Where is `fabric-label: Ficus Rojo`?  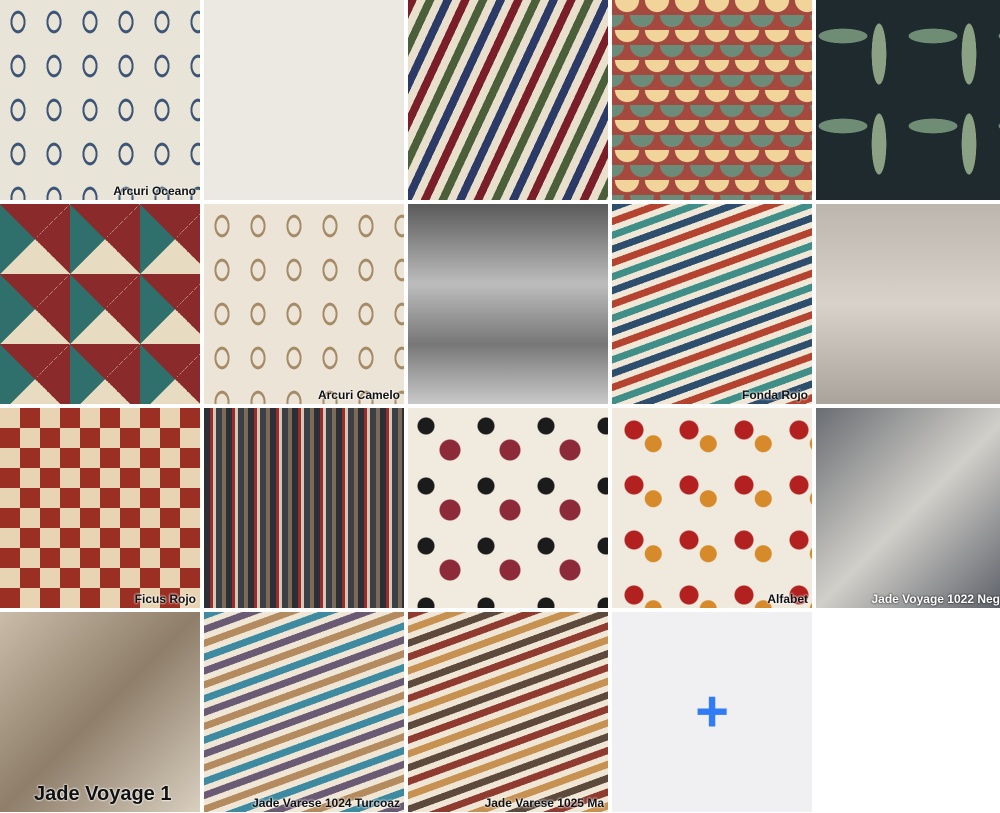
fabric-label: Ficus Rojo is located at coordinates (165, 599).